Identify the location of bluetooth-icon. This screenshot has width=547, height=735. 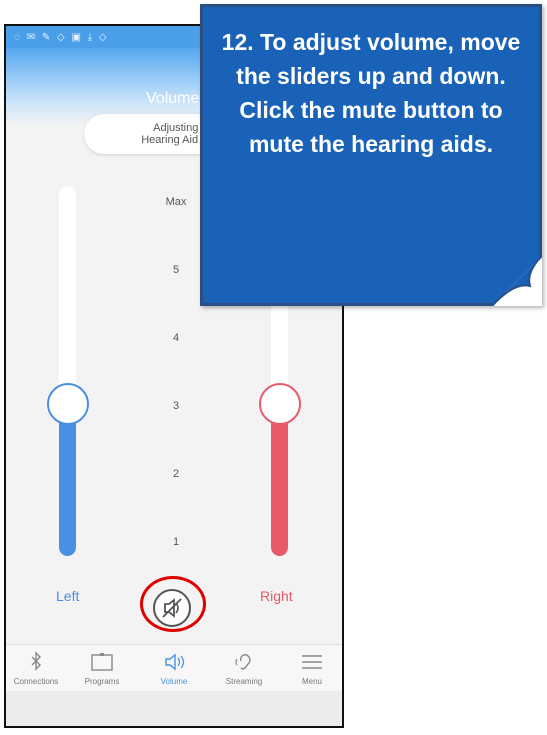
(36, 661).